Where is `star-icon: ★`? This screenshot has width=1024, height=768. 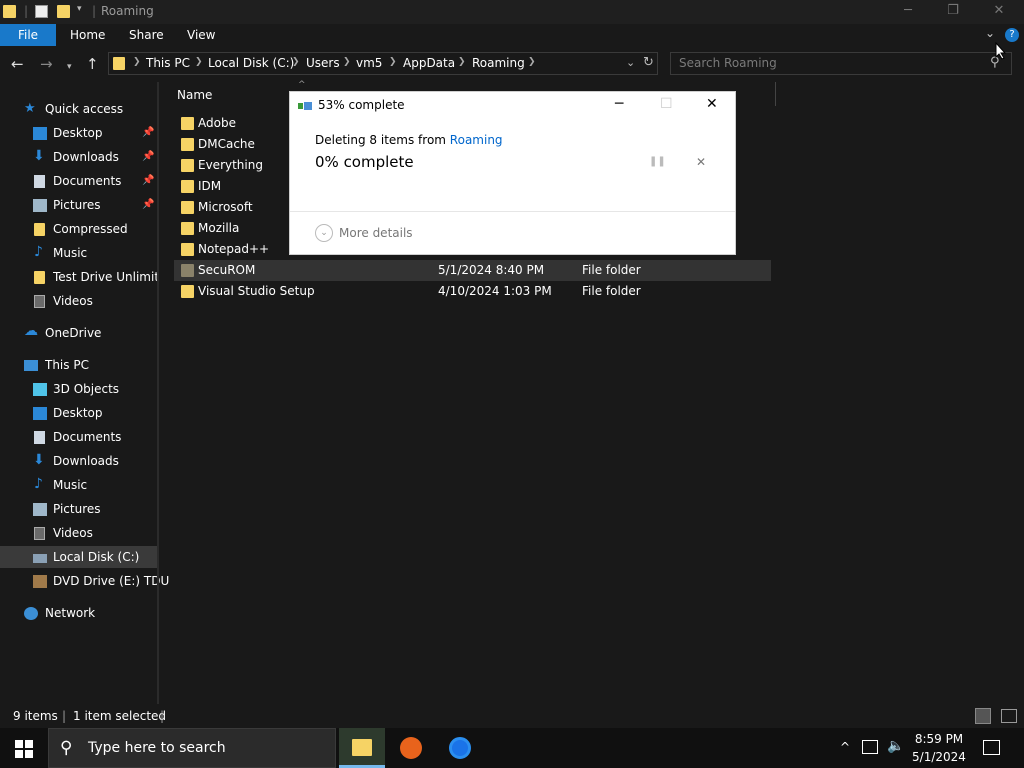 star-icon: ★ is located at coordinates (30, 108).